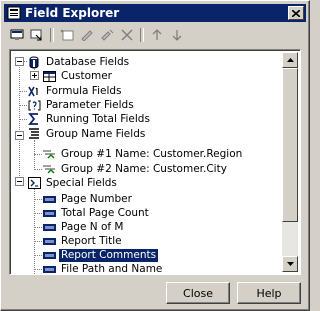 The image size is (320, 311). I want to click on tree-item-group-2: Group #2 Name: Customer.City, so click(135, 169).